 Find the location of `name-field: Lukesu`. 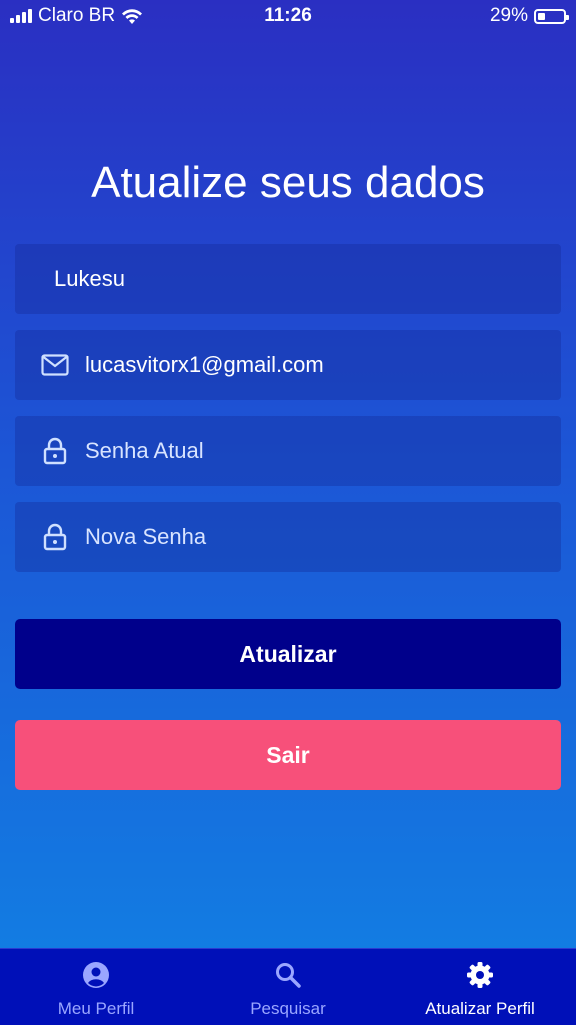

name-field: Lukesu is located at coordinates (288, 279).